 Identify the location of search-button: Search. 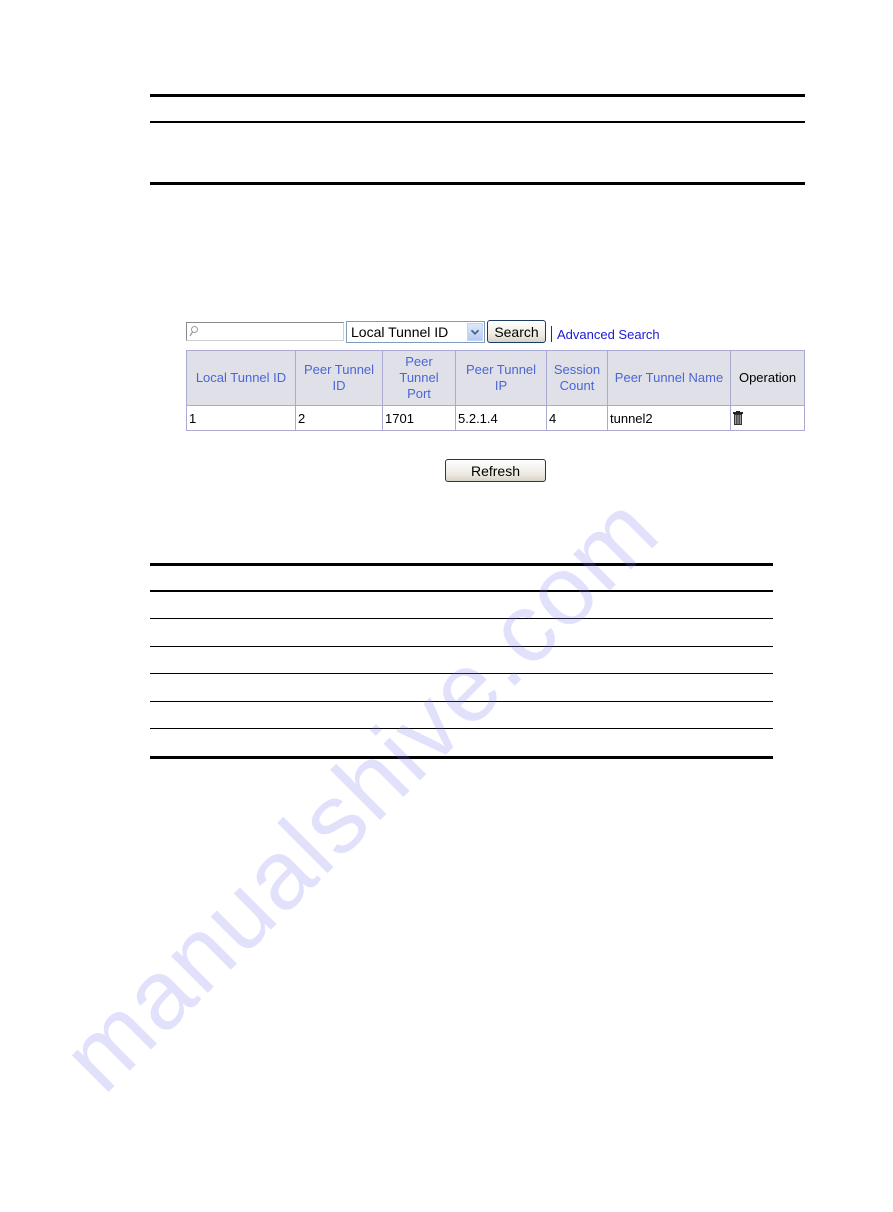
(516, 331).